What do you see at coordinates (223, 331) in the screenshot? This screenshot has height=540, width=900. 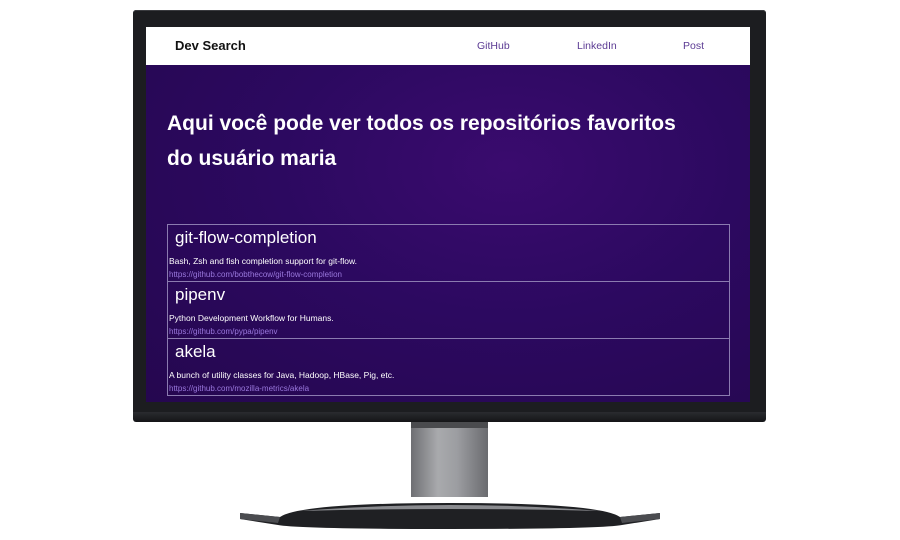 I see `repo-link: https://github.com/pypa/pipenv` at bounding box center [223, 331].